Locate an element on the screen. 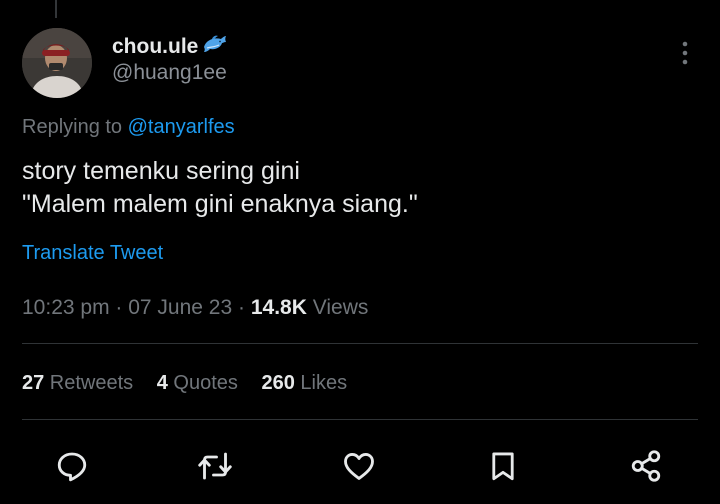 The height and width of the screenshot is (504, 720). retweets-label: Retweets is located at coordinates (89, 383).